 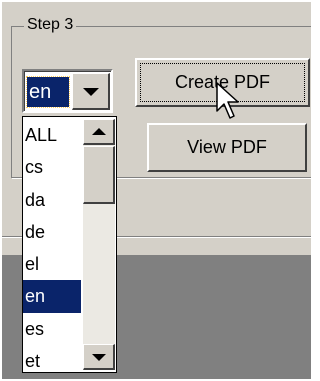 I want to click on groupbox-title: Step 3, so click(x=50, y=25).